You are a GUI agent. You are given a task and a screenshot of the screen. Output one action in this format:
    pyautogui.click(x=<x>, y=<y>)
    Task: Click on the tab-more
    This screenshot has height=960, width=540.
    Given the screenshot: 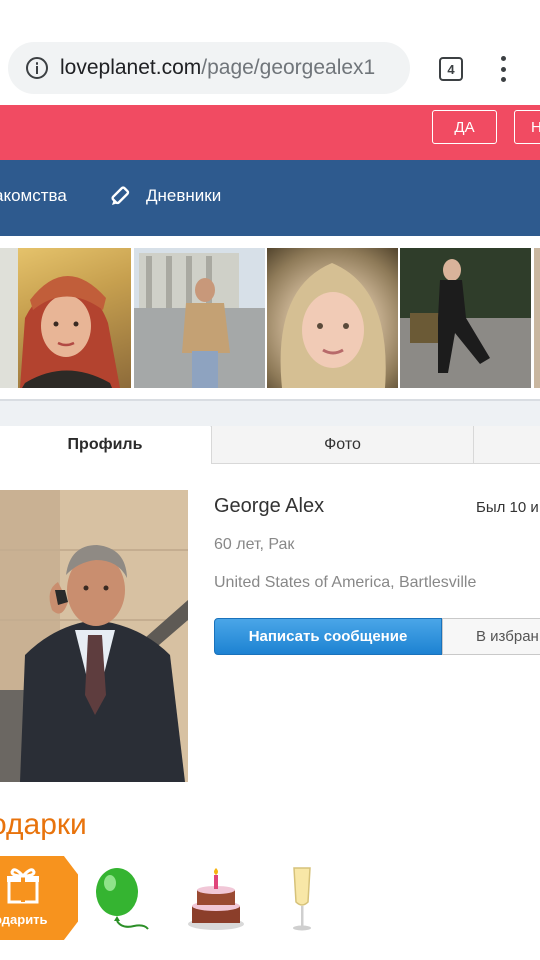 What is the action you would take?
    pyautogui.click(x=506, y=445)
    